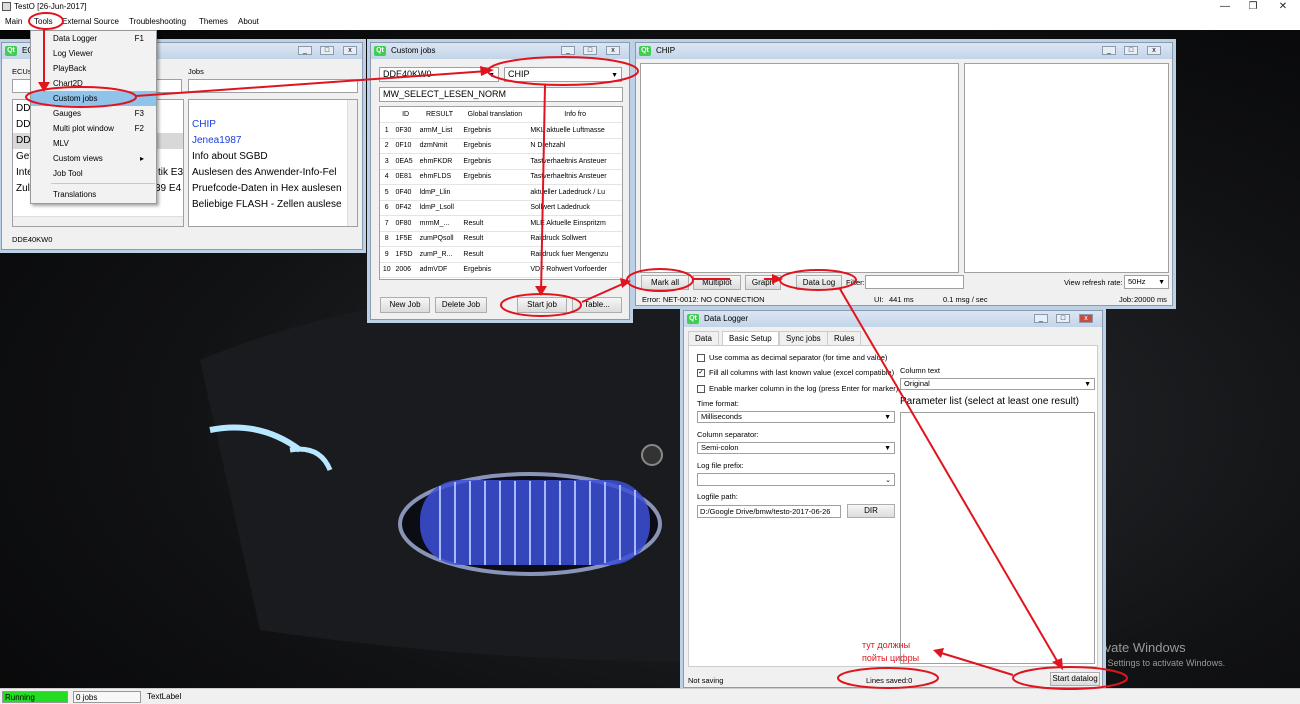 The image size is (1300, 704). What do you see at coordinates (103, 183) in the screenshot?
I see `menu-separator` at bounding box center [103, 183].